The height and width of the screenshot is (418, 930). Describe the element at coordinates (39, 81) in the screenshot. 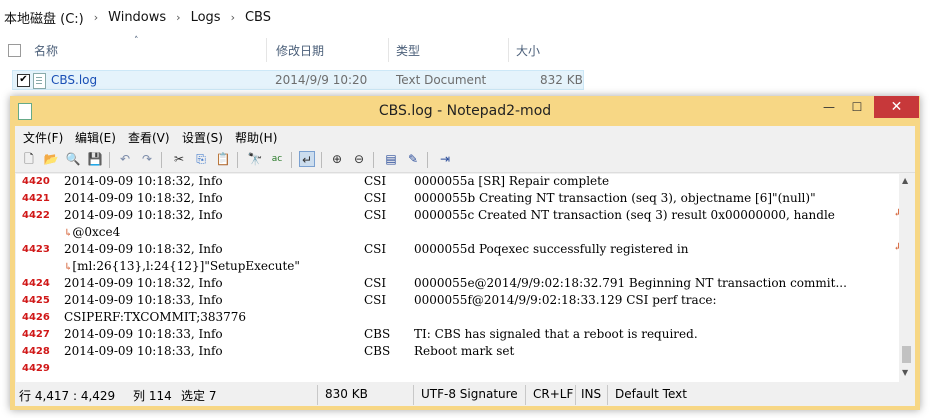

I see `text-file-icon` at that location.